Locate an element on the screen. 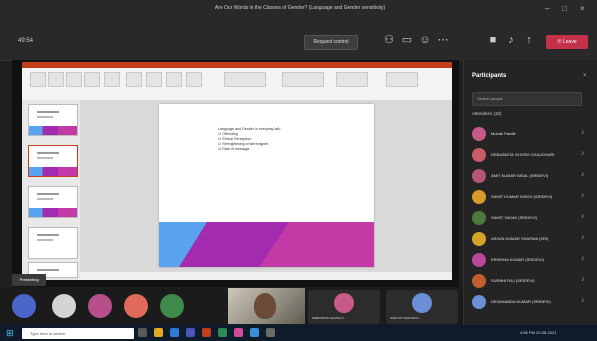  leave-button: ✆ Leave is located at coordinates (567, 42).